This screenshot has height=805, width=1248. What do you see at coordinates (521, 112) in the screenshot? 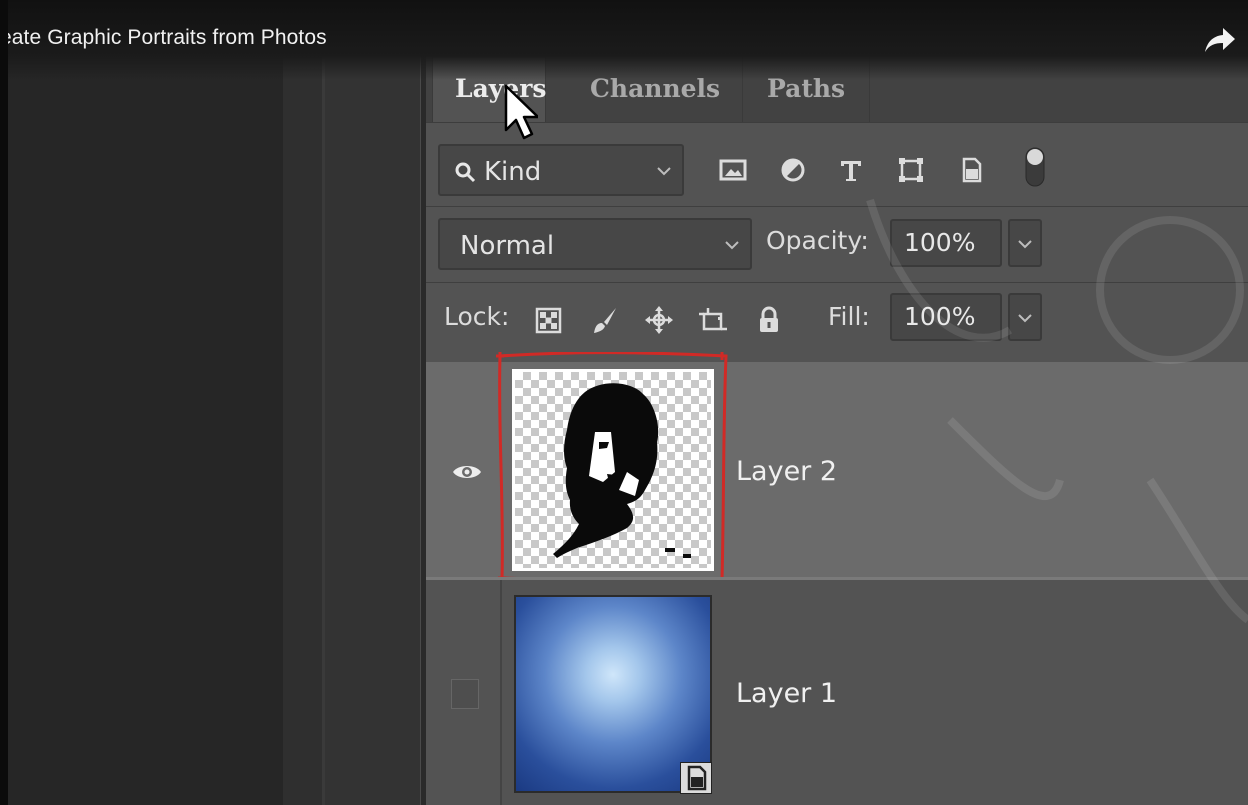
I see `mouse-cursor-icon` at bounding box center [521, 112].